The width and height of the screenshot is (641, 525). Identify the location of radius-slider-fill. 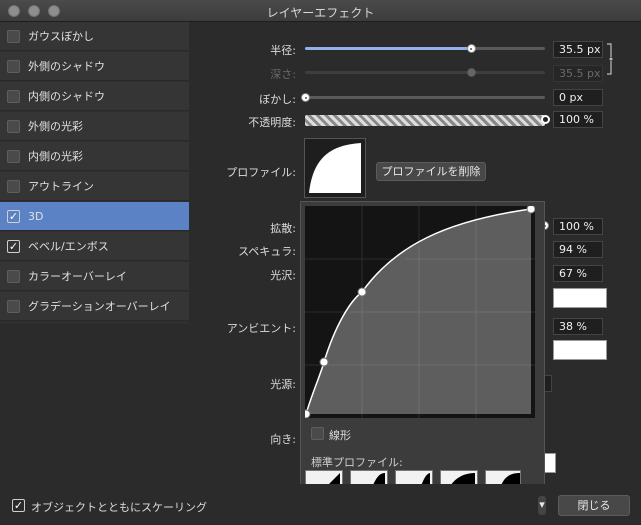
(388, 48).